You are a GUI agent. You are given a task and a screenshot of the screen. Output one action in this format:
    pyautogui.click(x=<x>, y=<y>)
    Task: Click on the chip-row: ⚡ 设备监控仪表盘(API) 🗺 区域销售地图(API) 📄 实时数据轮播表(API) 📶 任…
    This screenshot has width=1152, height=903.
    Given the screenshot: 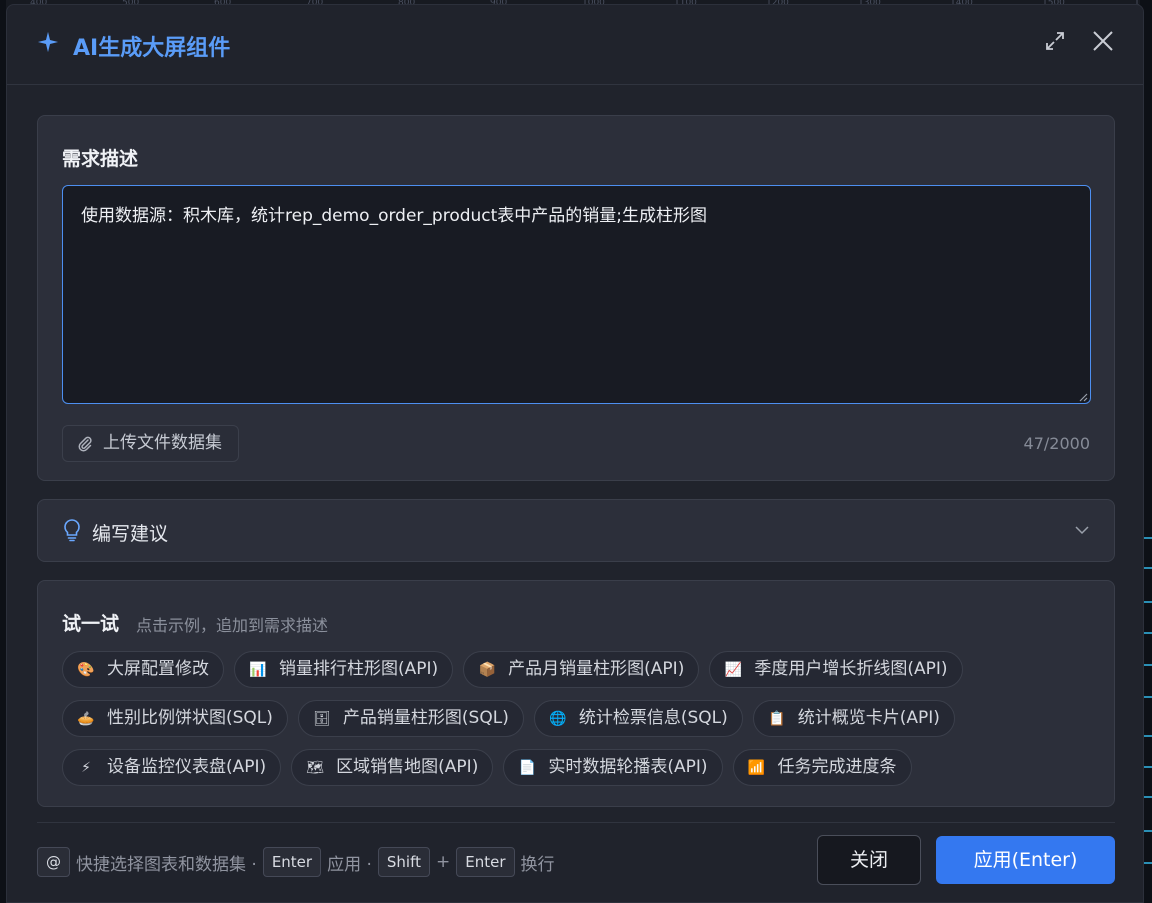 What is the action you would take?
    pyautogui.click(x=582, y=767)
    